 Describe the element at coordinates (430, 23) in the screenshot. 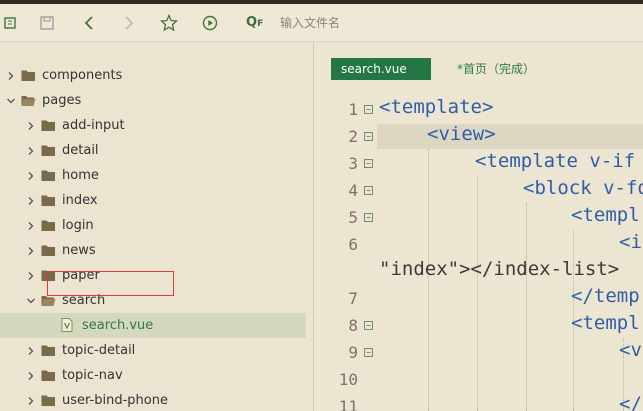

I see `file-search-input` at that location.